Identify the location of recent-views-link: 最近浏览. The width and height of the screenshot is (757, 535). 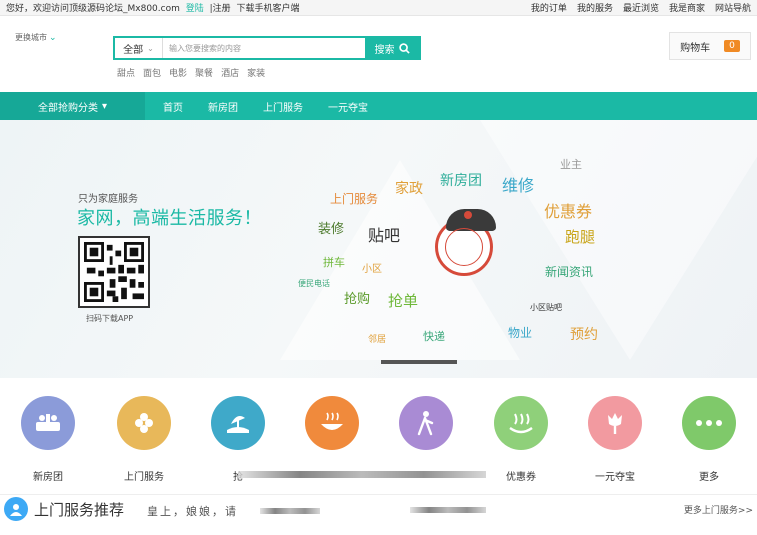
(641, 7).